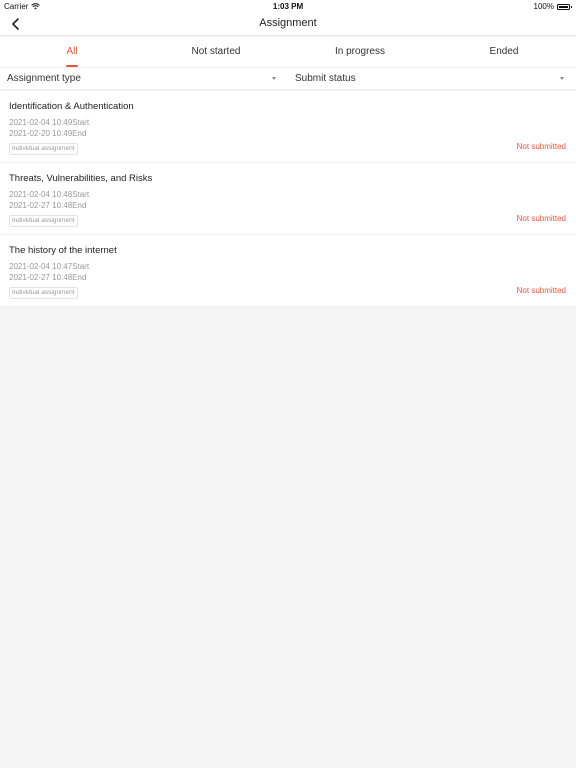 The width and height of the screenshot is (576, 768). What do you see at coordinates (564, 6) in the screenshot?
I see `battery-icon` at bounding box center [564, 6].